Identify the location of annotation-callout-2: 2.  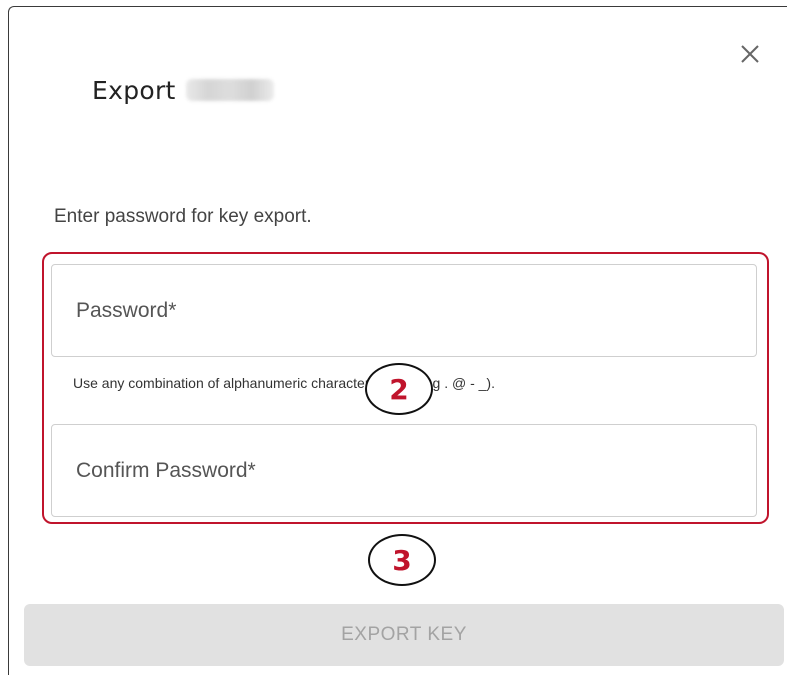
(399, 389).